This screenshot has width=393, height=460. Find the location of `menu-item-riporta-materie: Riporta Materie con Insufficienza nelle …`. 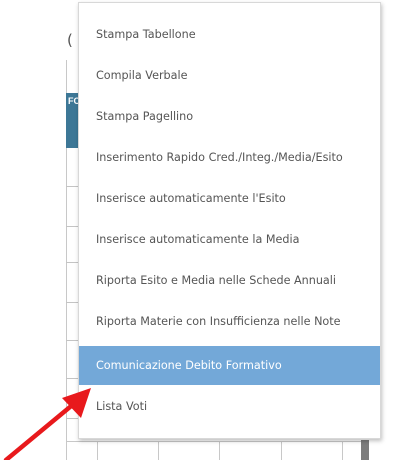

menu-item-riporta-materie: Riporta Materie con Insufficienza nelle … is located at coordinates (229, 321).